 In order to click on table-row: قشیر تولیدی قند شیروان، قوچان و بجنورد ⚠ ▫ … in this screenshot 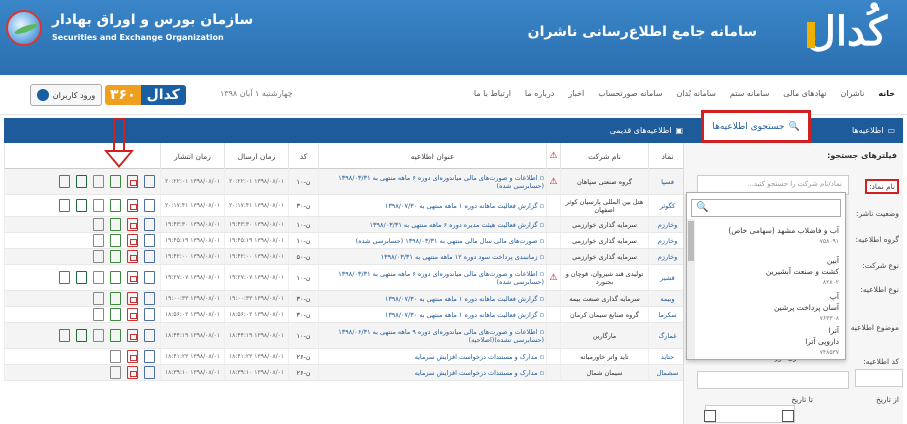, I will do `click(345, 278)`.